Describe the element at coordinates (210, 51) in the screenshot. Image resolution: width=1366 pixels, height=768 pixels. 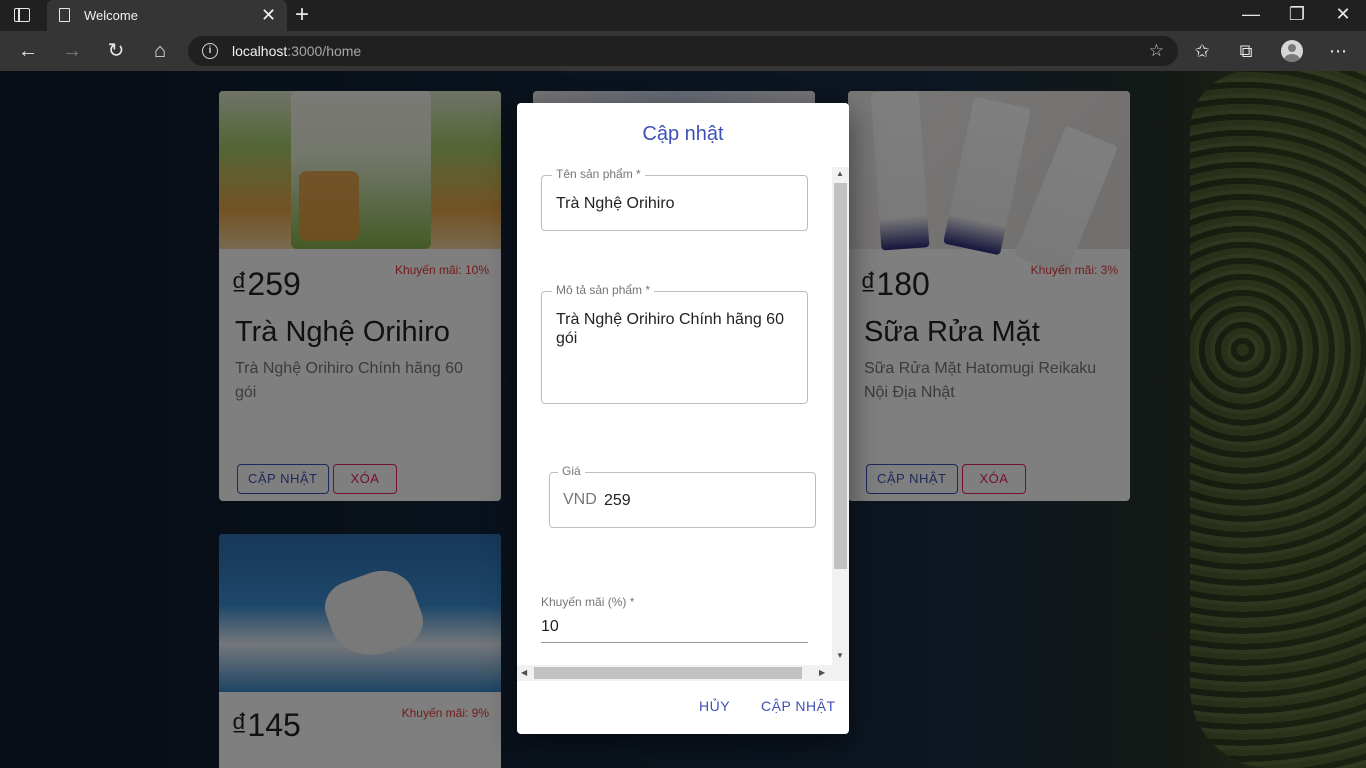
I see `site-info-icon: i` at that location.